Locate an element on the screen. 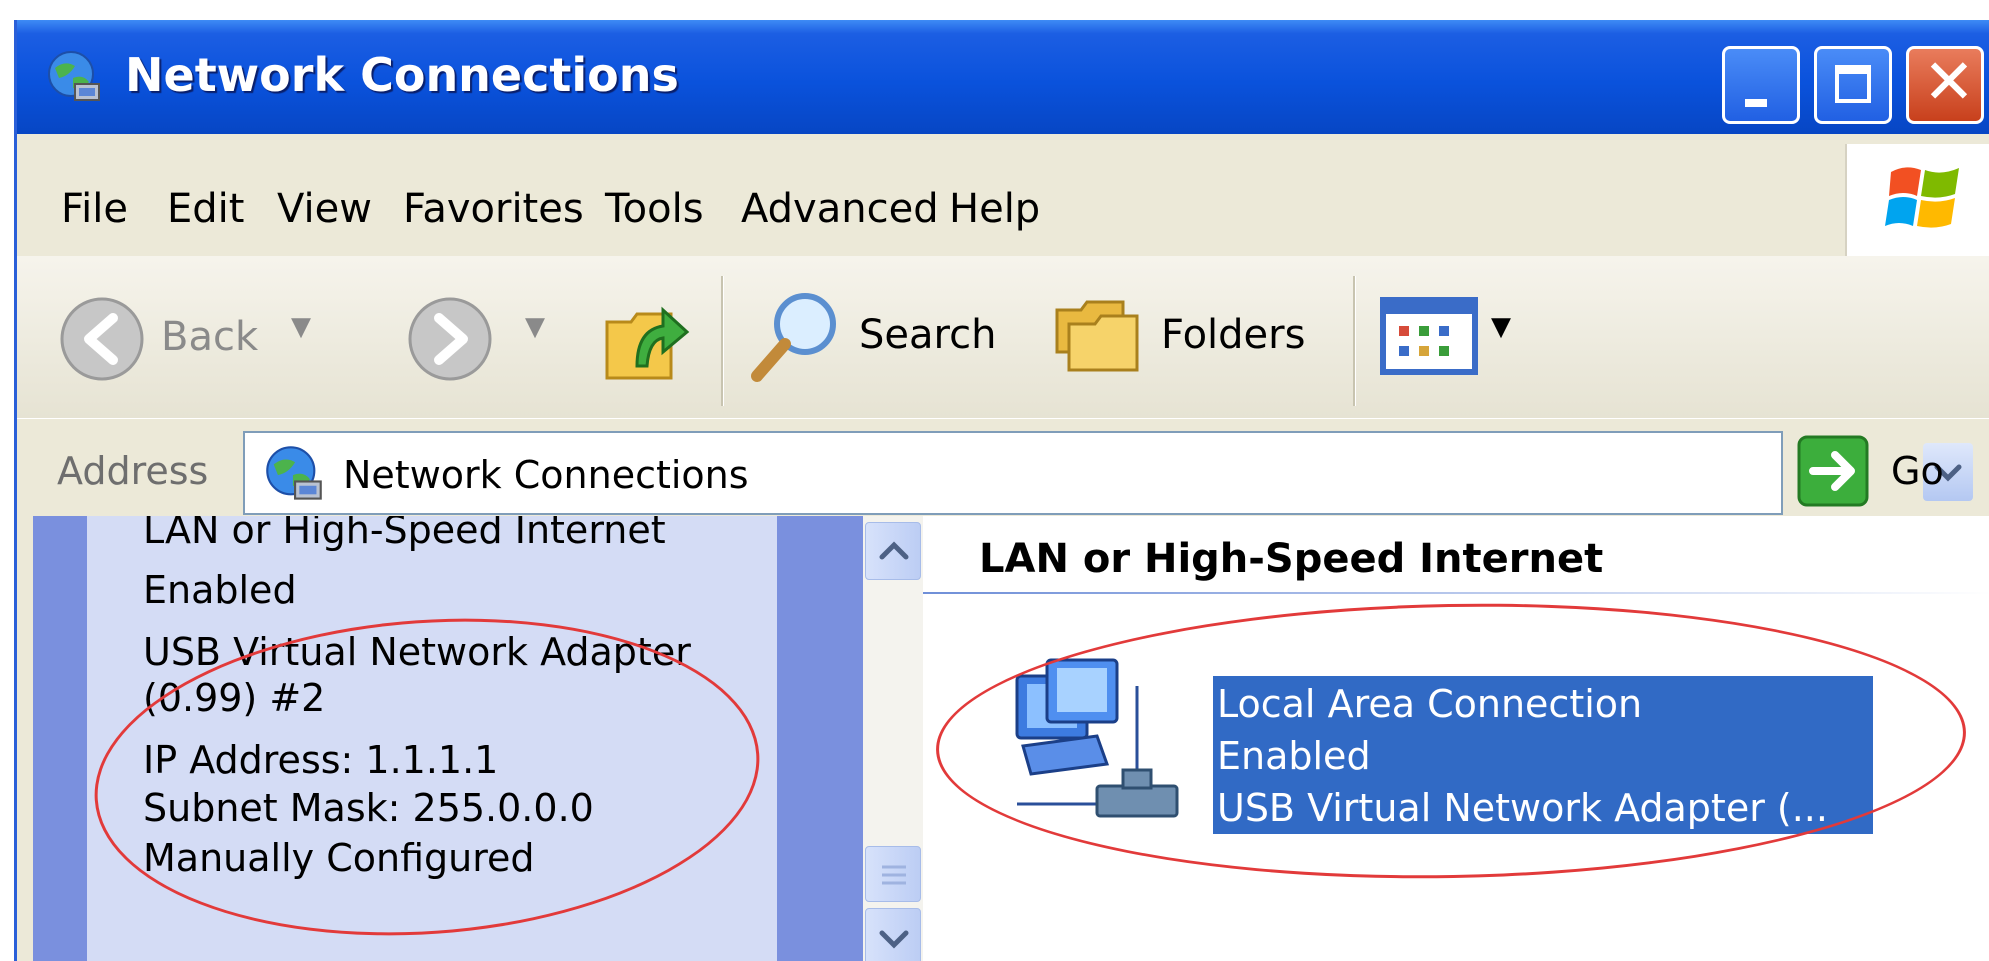 This screenshot has width=1989, height=961. windows-logo-area is located at coordinates (1917, 200).